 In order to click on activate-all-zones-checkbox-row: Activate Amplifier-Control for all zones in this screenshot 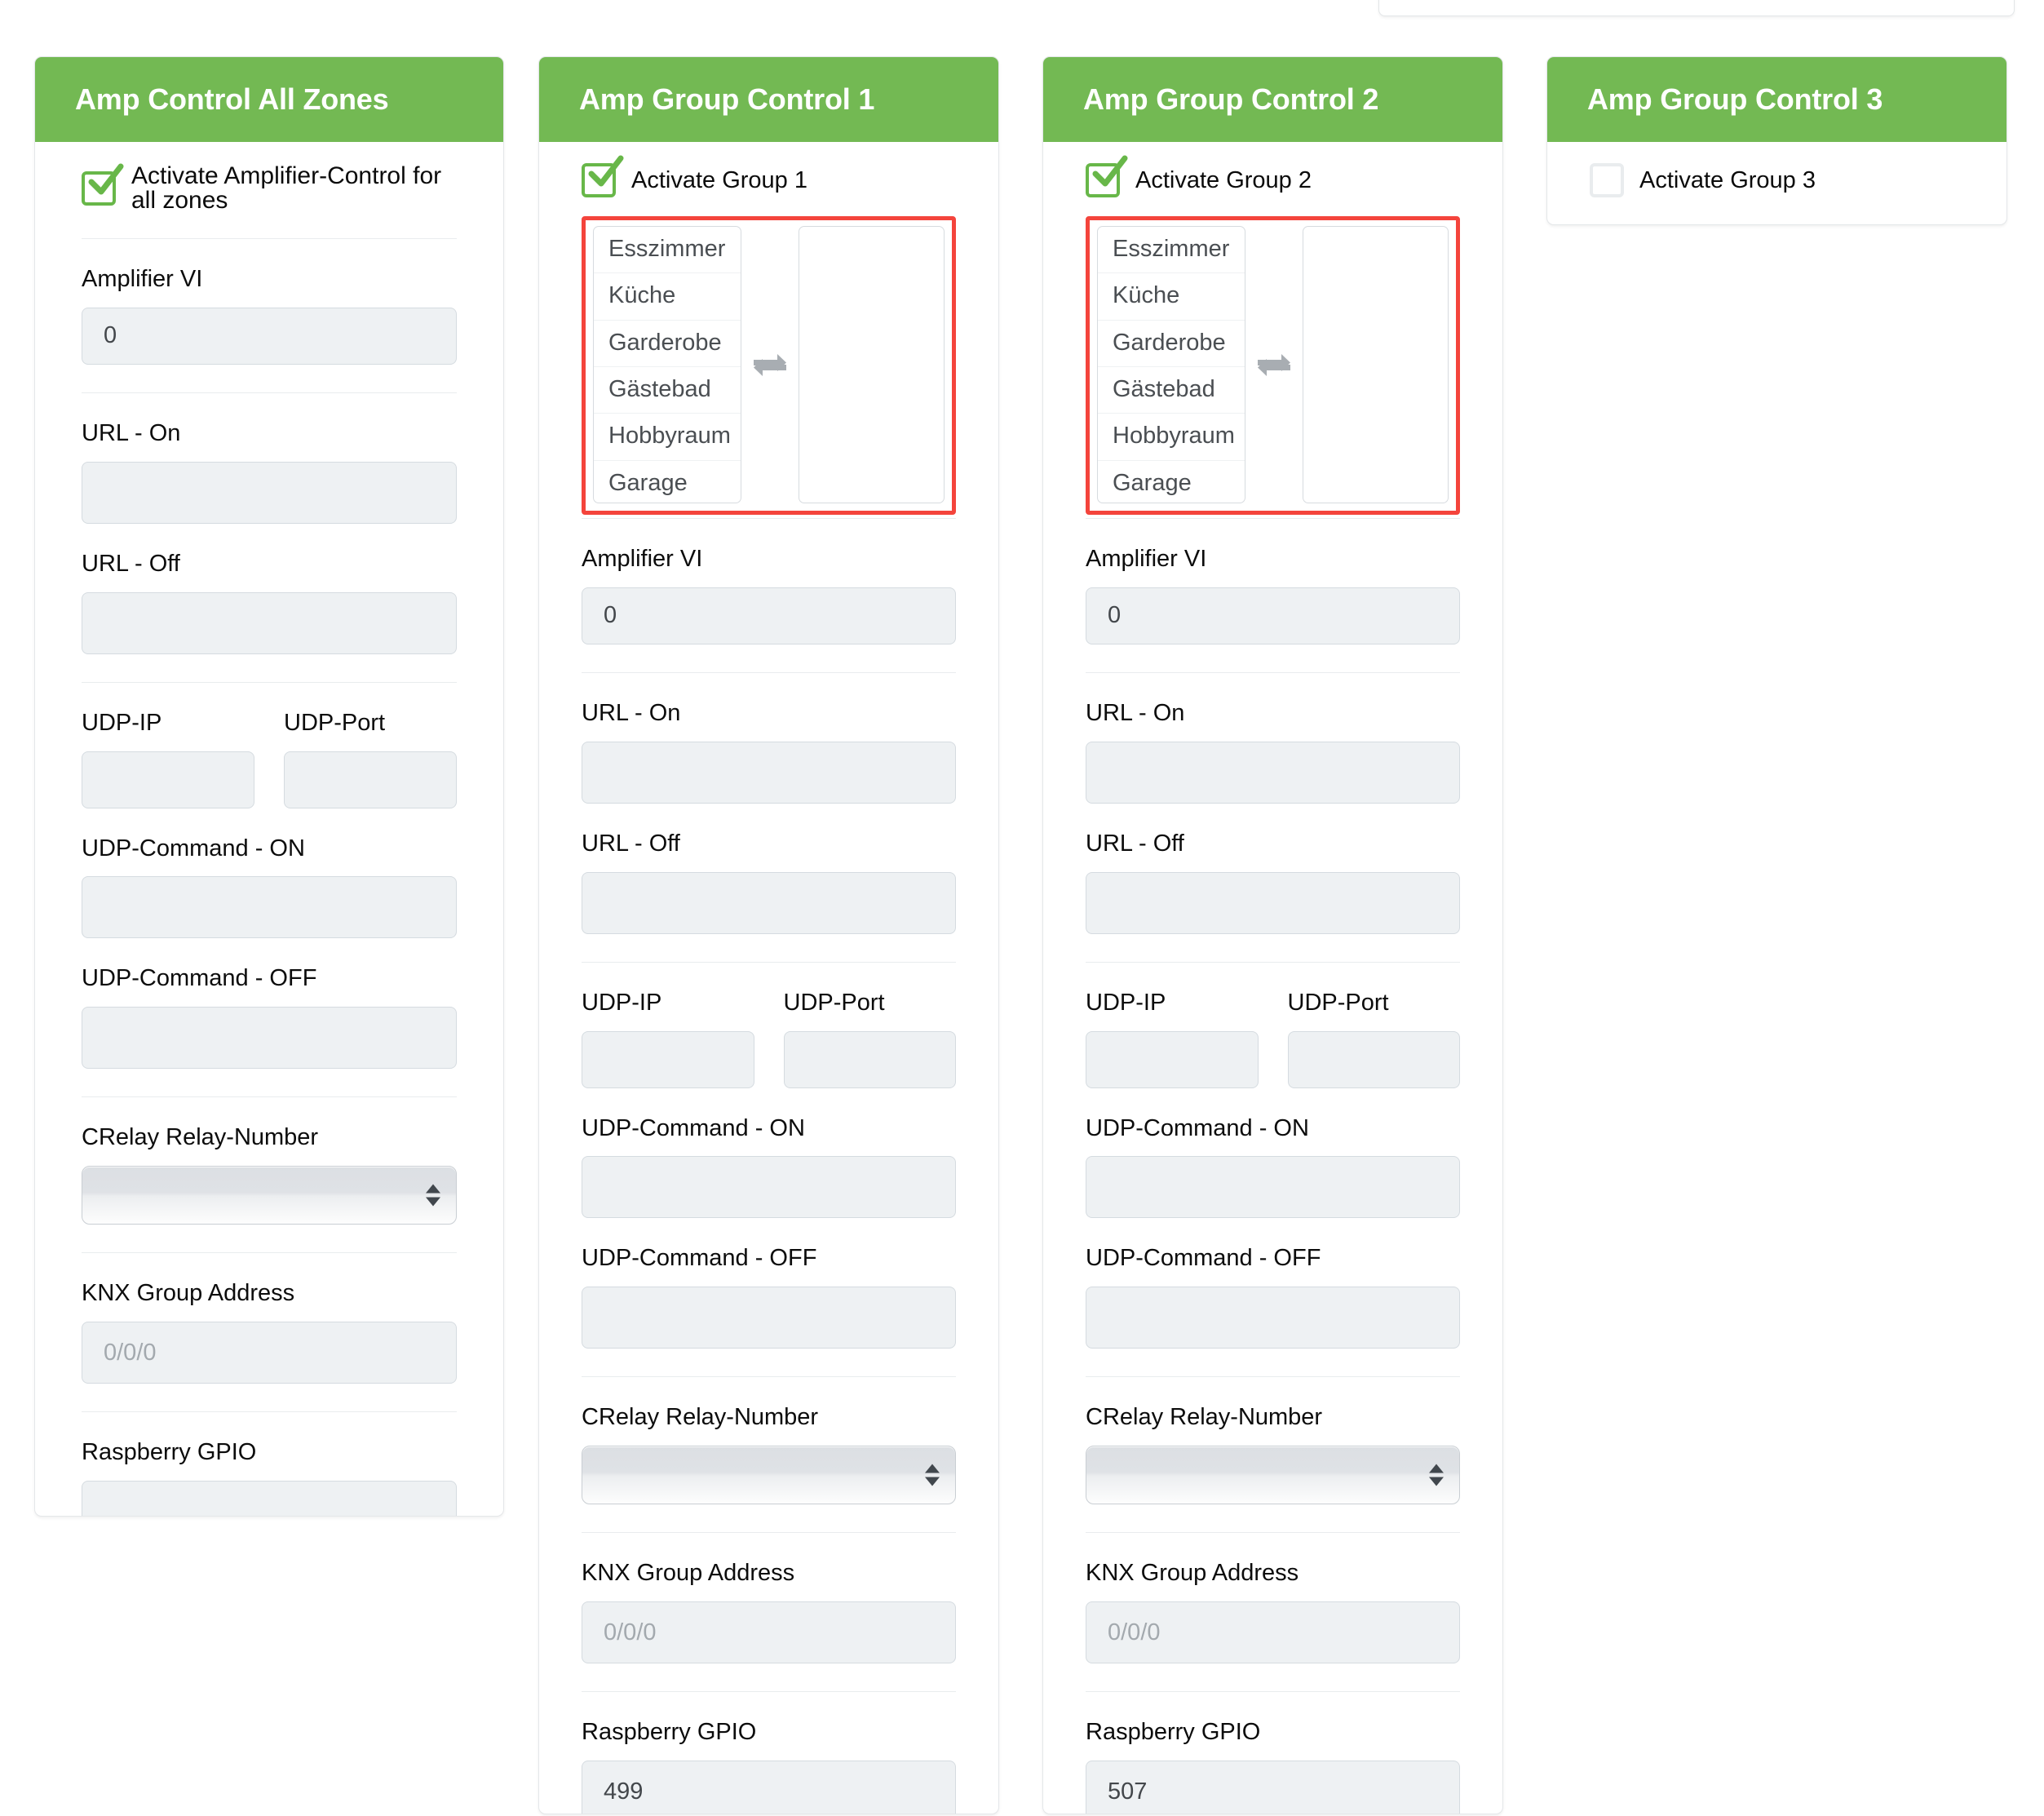, I will do `click(269, 190)`.